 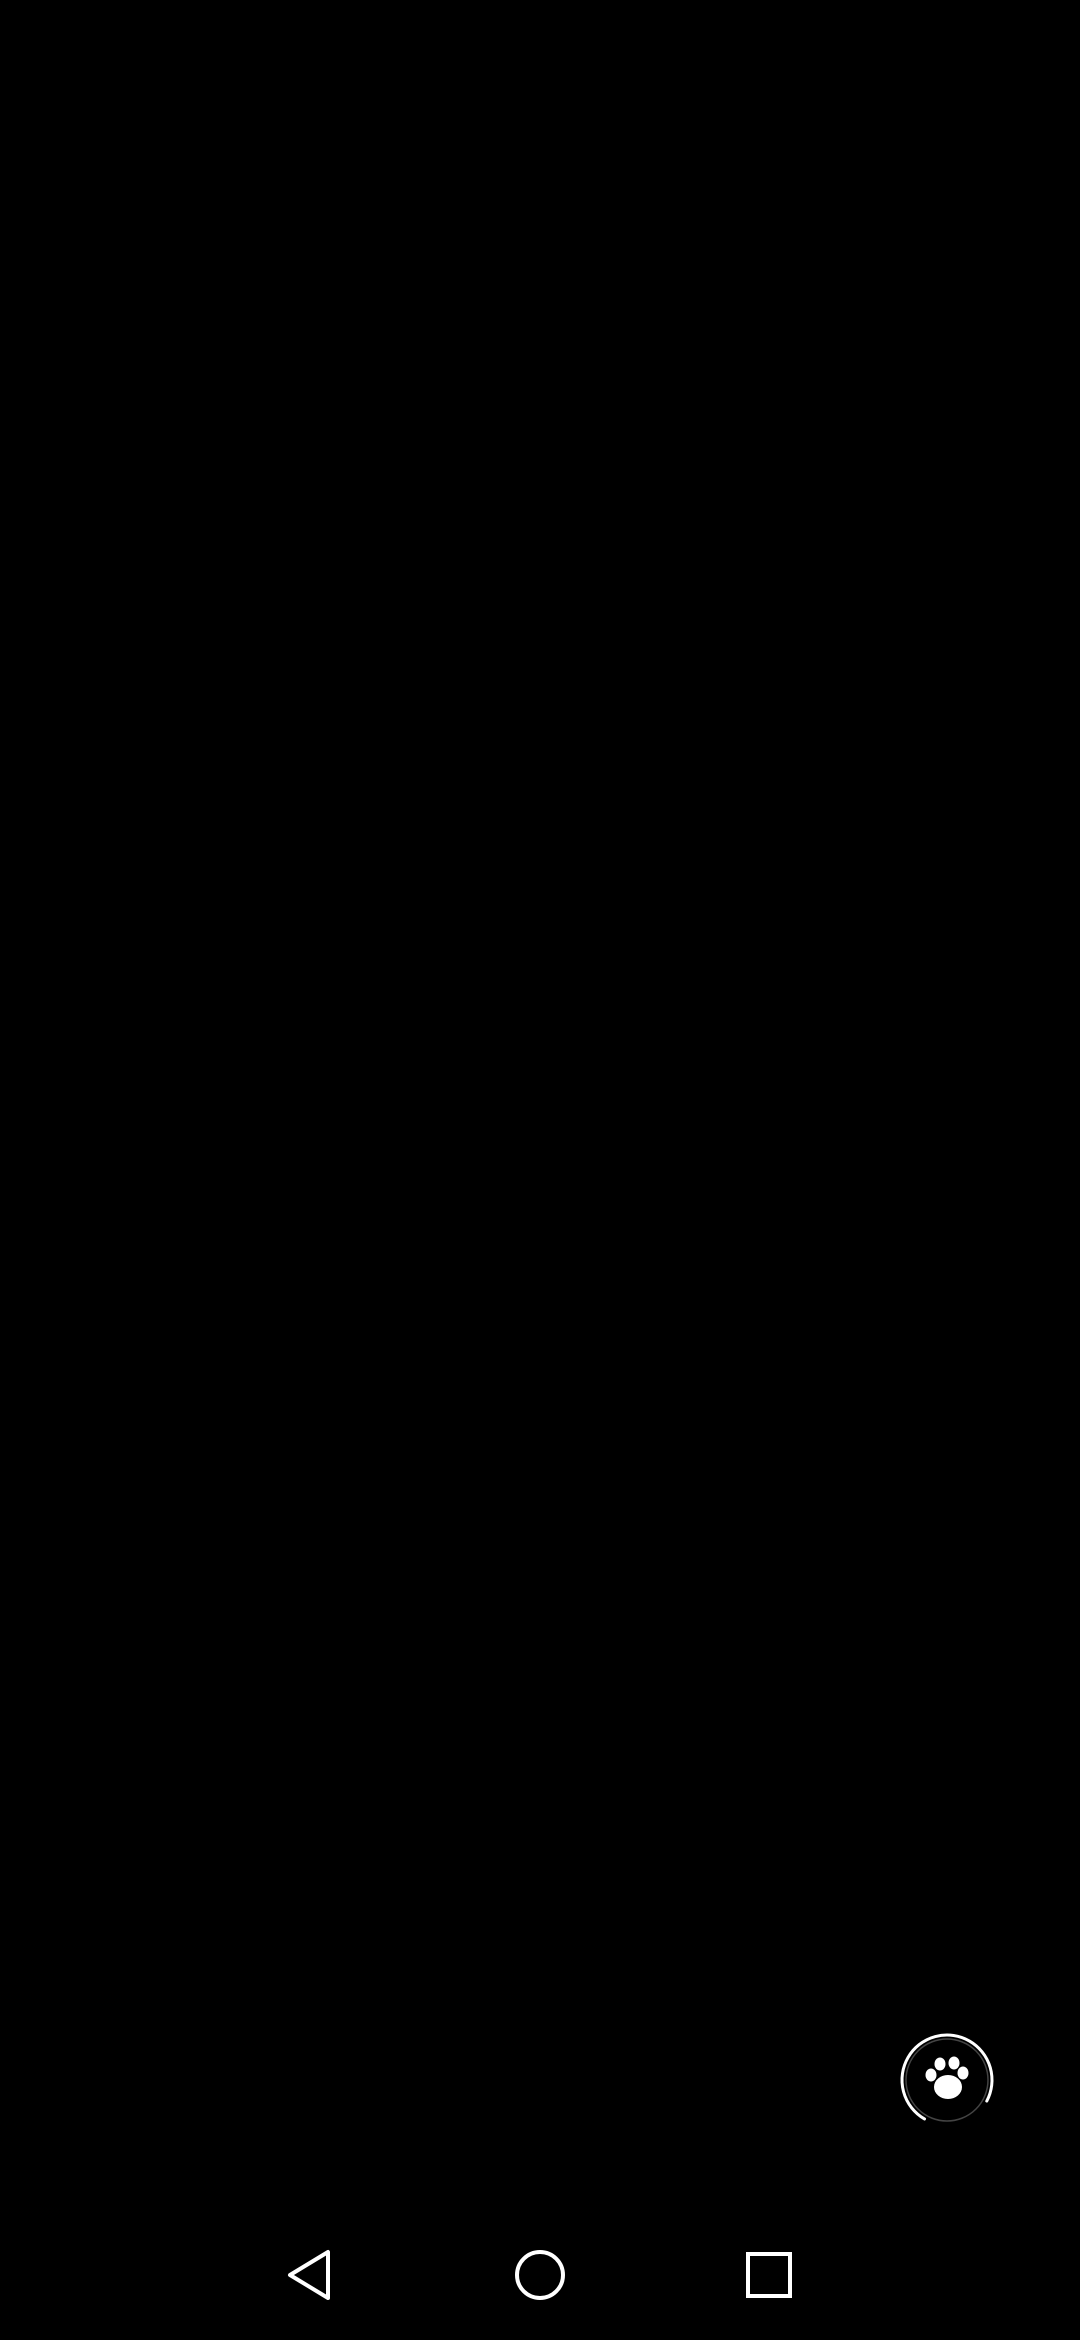 I want to click on recents-button, so click(x=769, y=2275).